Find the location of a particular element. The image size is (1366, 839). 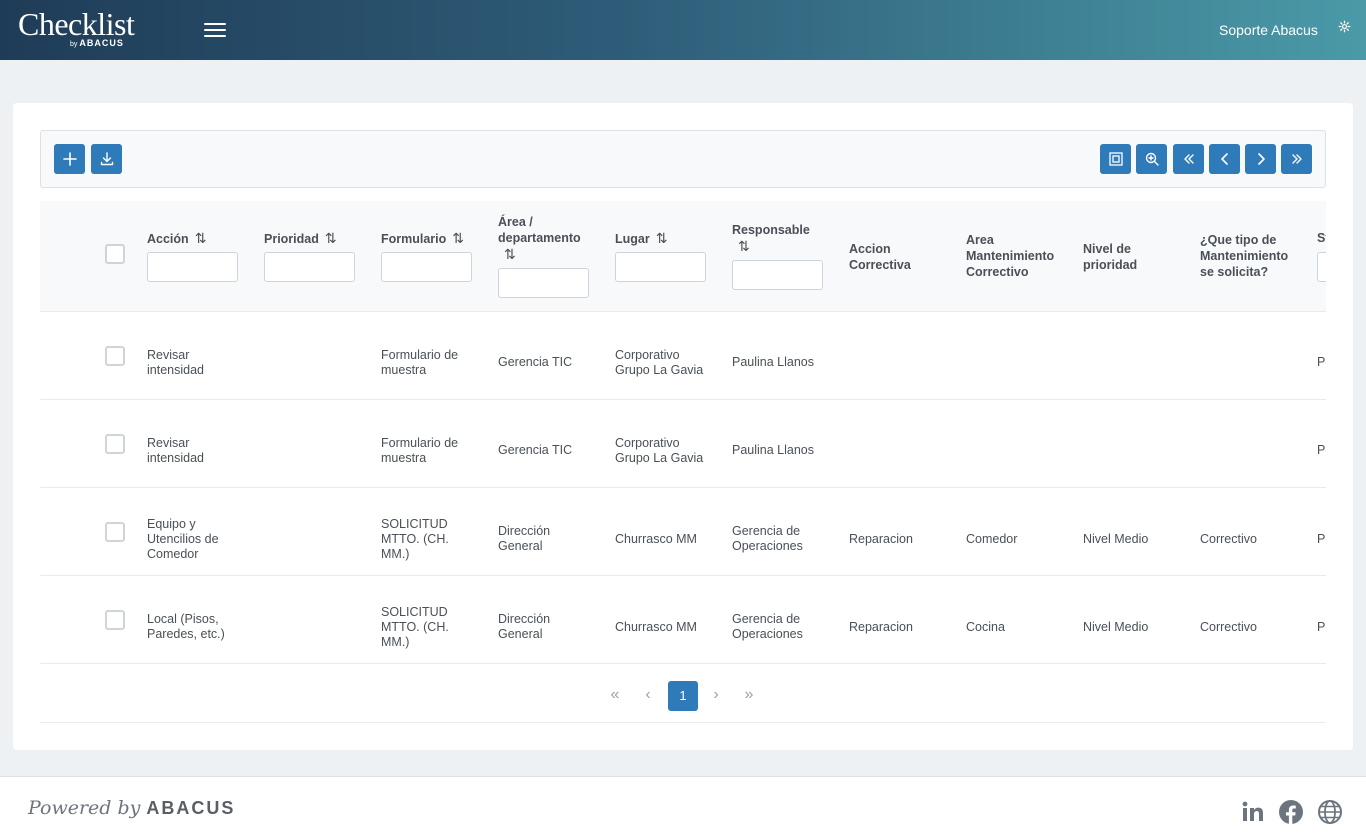

column-header-accion-correctiva: Accion Correctiva is located at coordinates (880, 257).